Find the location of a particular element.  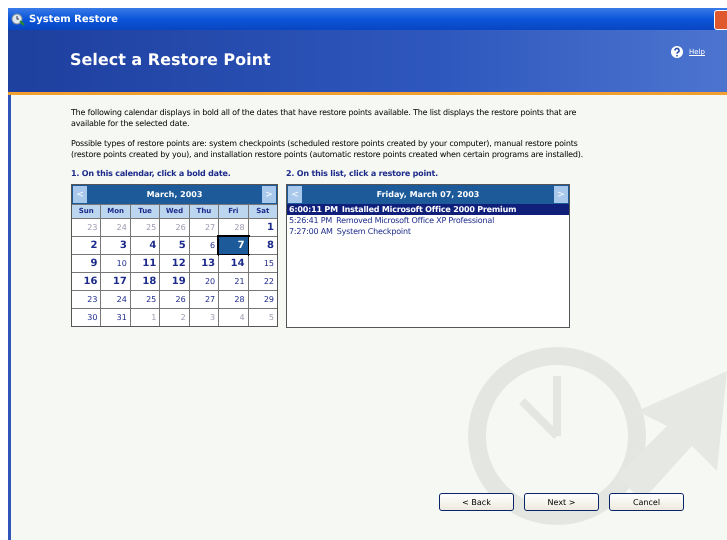

calendar-day: 19 is located at coordinates (174, 281).